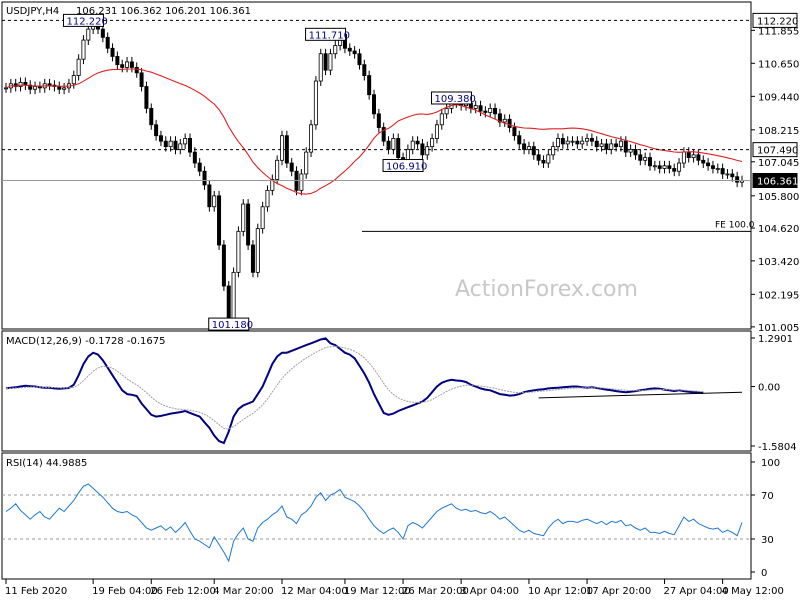  I want to click on annotation-label: 111.710, so click(329, 35).